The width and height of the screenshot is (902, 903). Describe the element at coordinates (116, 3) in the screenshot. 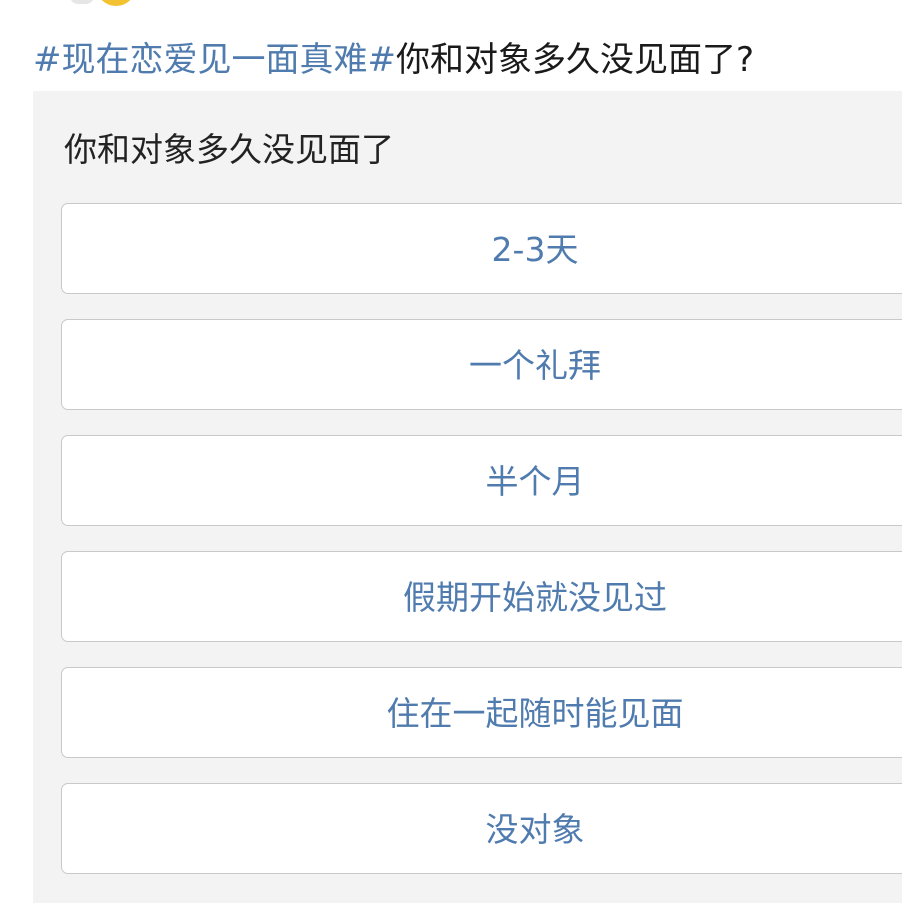

I see `avatar-fragment` at that location.